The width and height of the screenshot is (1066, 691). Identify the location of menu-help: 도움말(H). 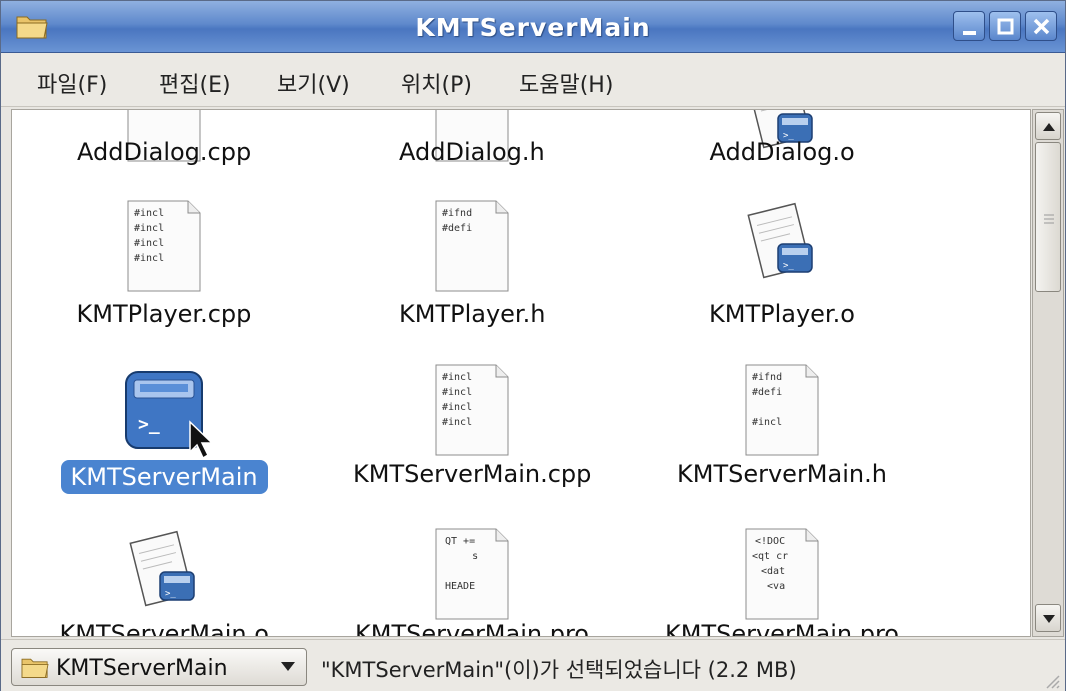
(566, 83).